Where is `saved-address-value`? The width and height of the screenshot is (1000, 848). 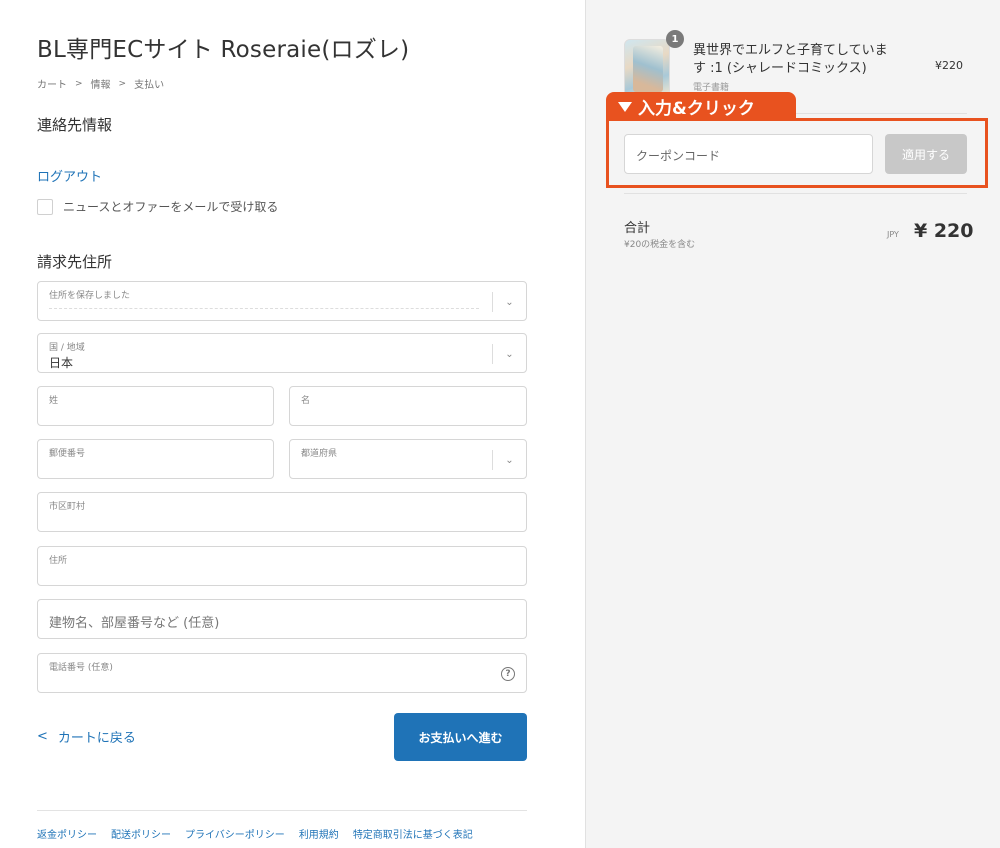 saved-address-value is located at coordinates (264, 309).